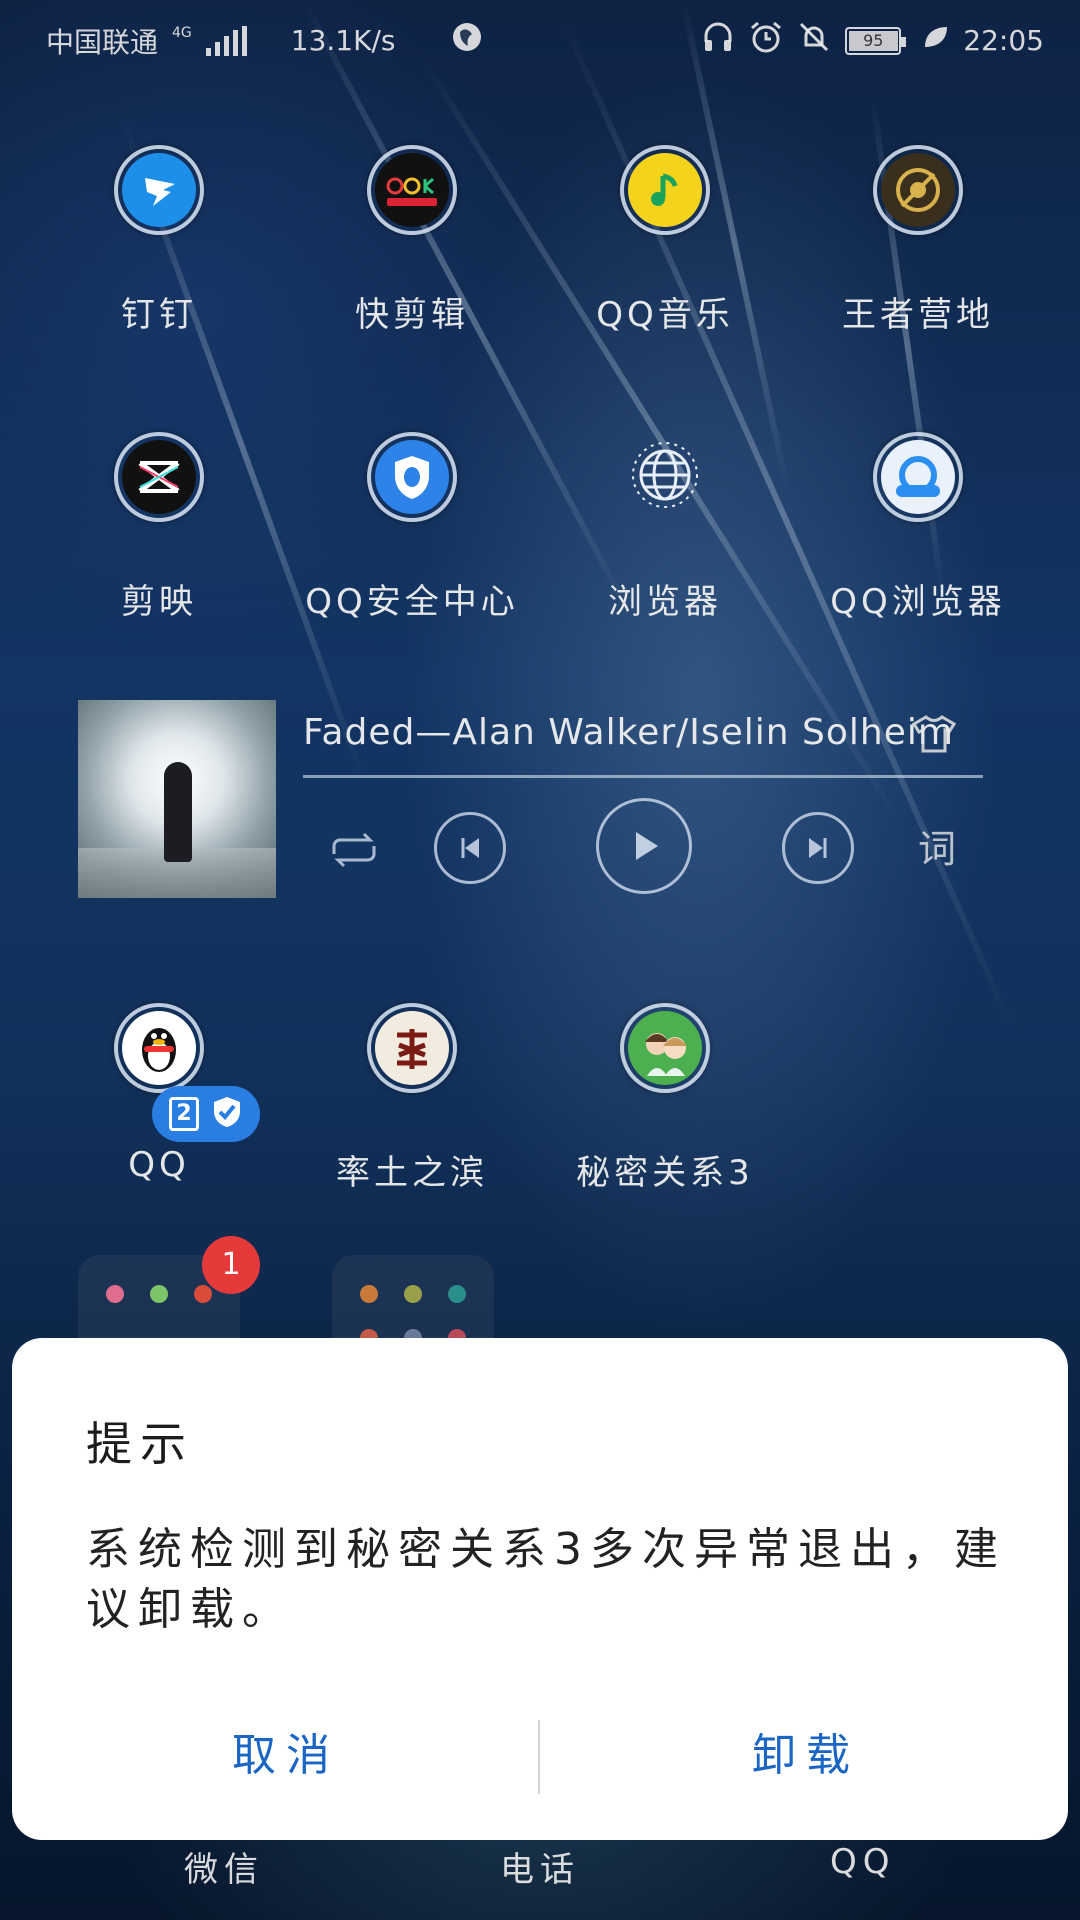  I want to click on network-type: 4G, so click(182, 32).